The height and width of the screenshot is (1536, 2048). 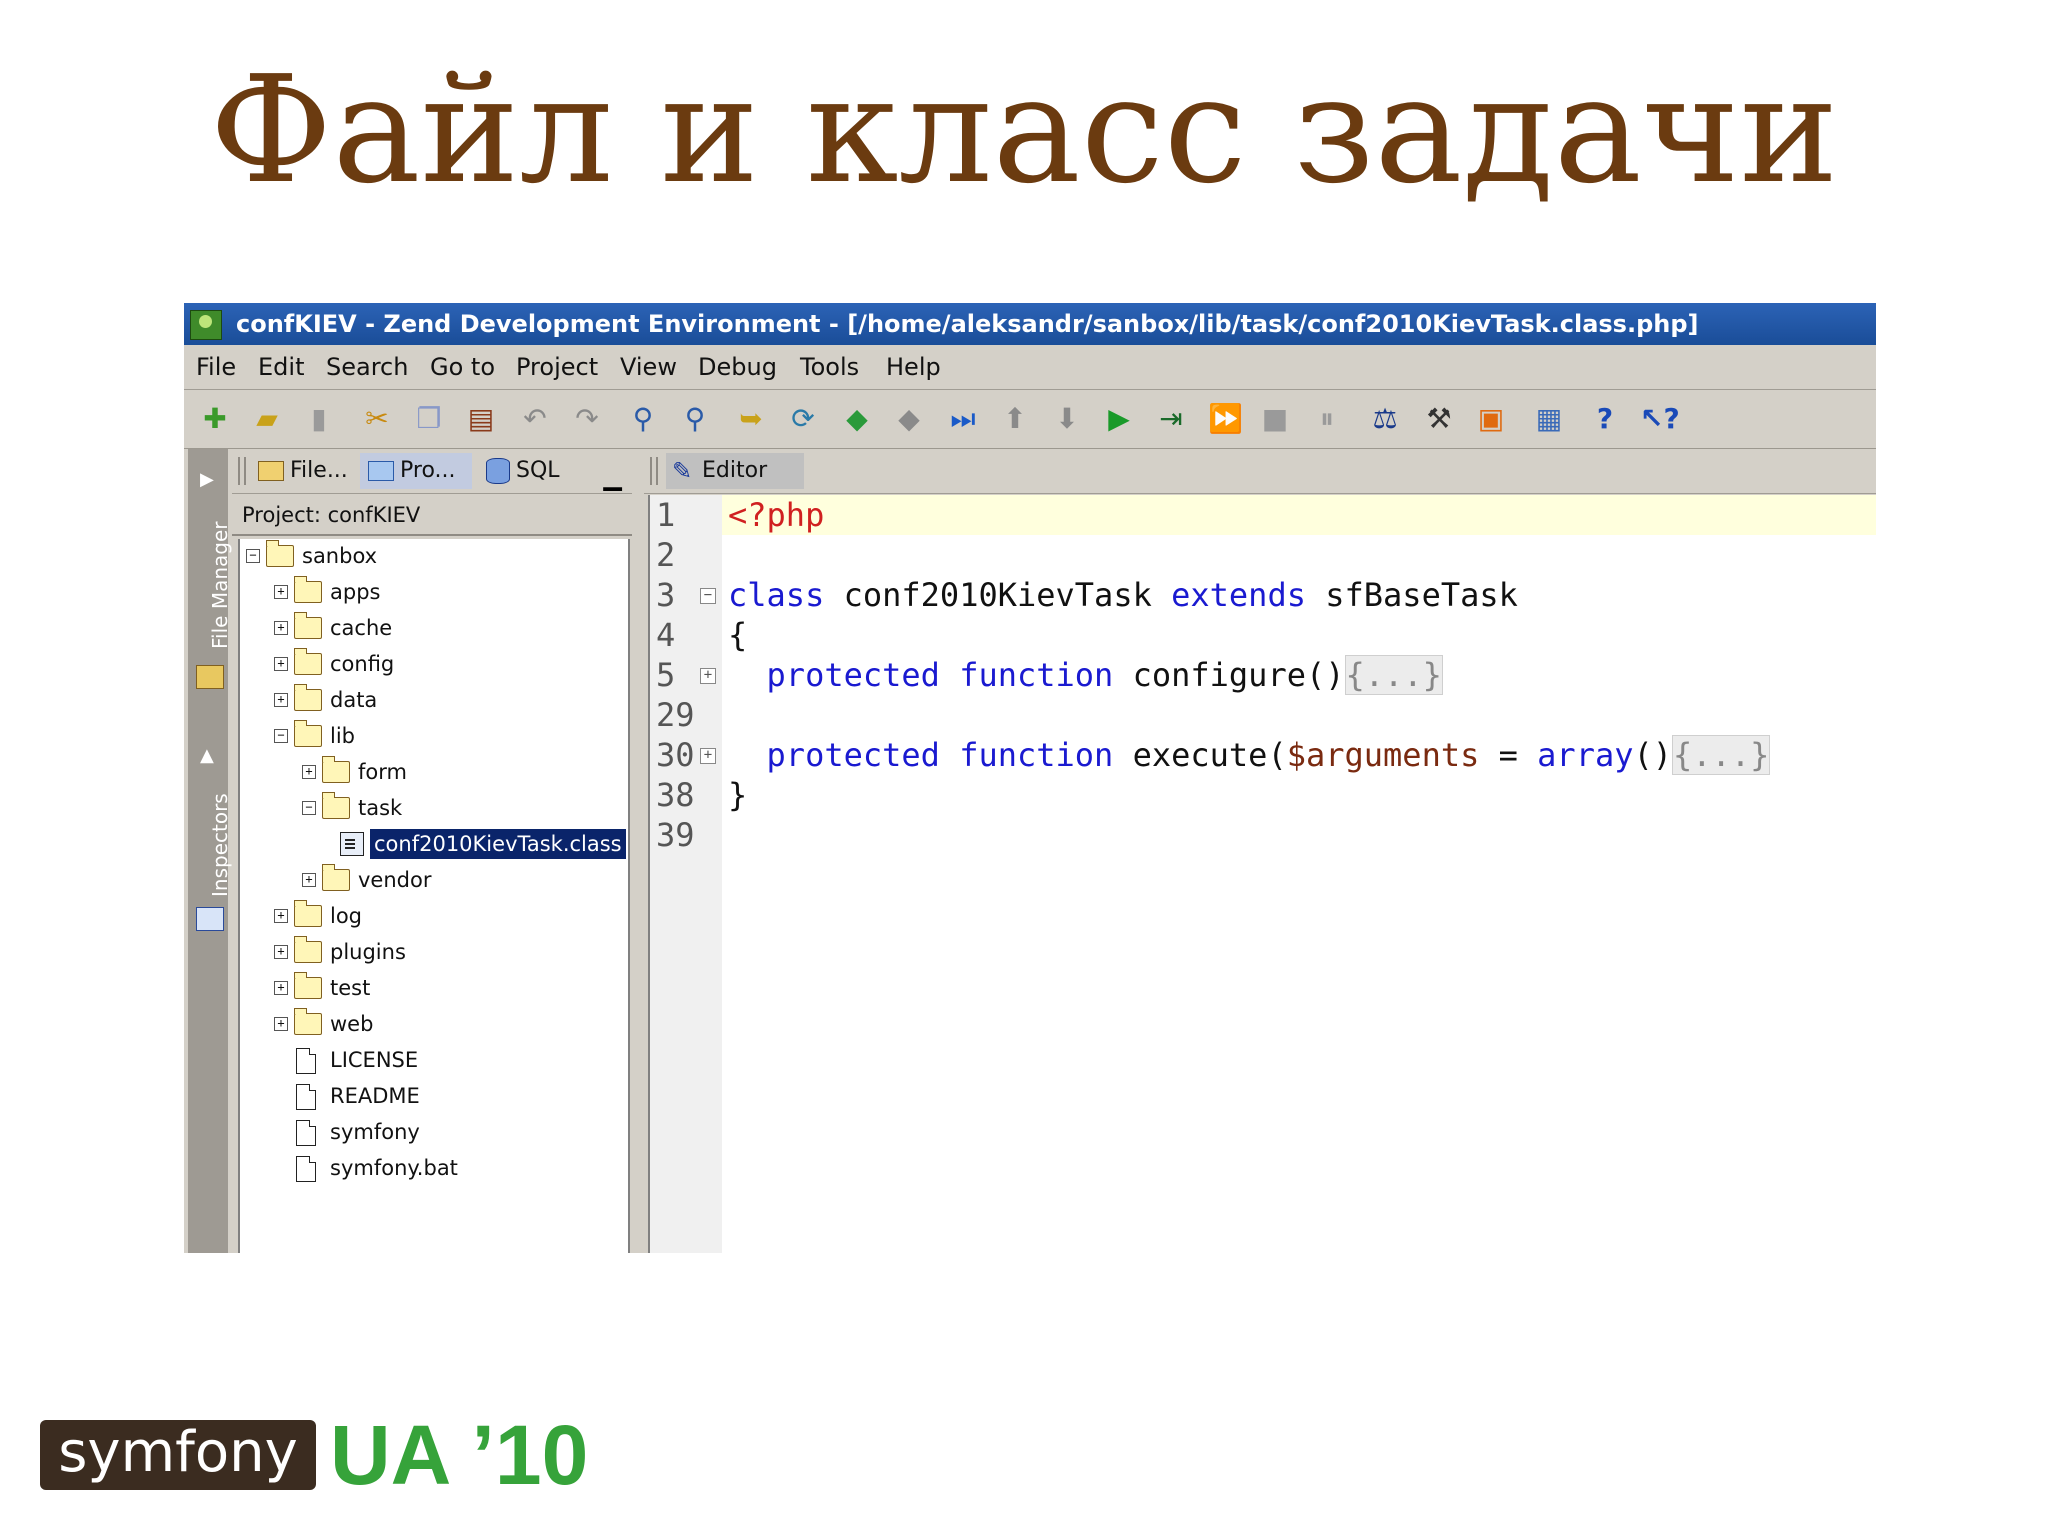 I want to click on context-help-icon: ↖?, so click(x=1660, y=419).